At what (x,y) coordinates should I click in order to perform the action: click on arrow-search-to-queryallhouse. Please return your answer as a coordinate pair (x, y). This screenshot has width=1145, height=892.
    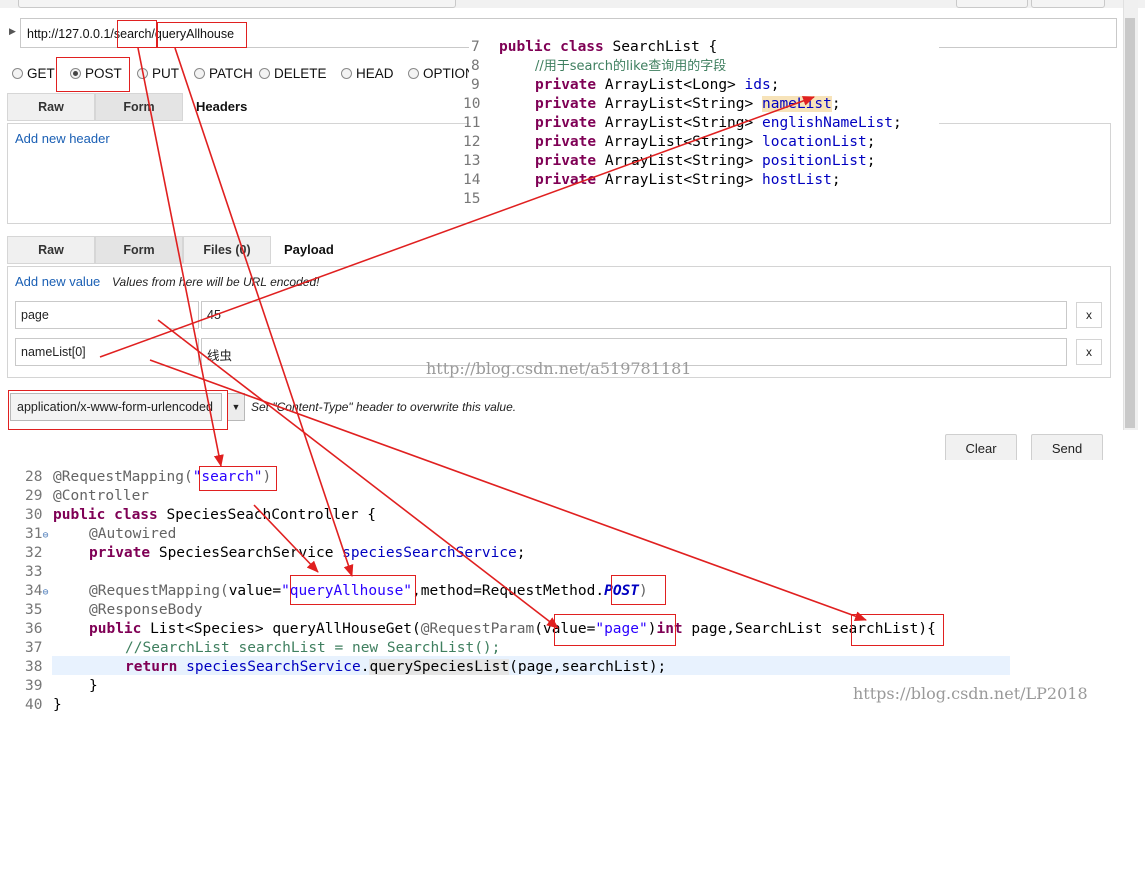
    Looking at the image, I should click on (286, 538).